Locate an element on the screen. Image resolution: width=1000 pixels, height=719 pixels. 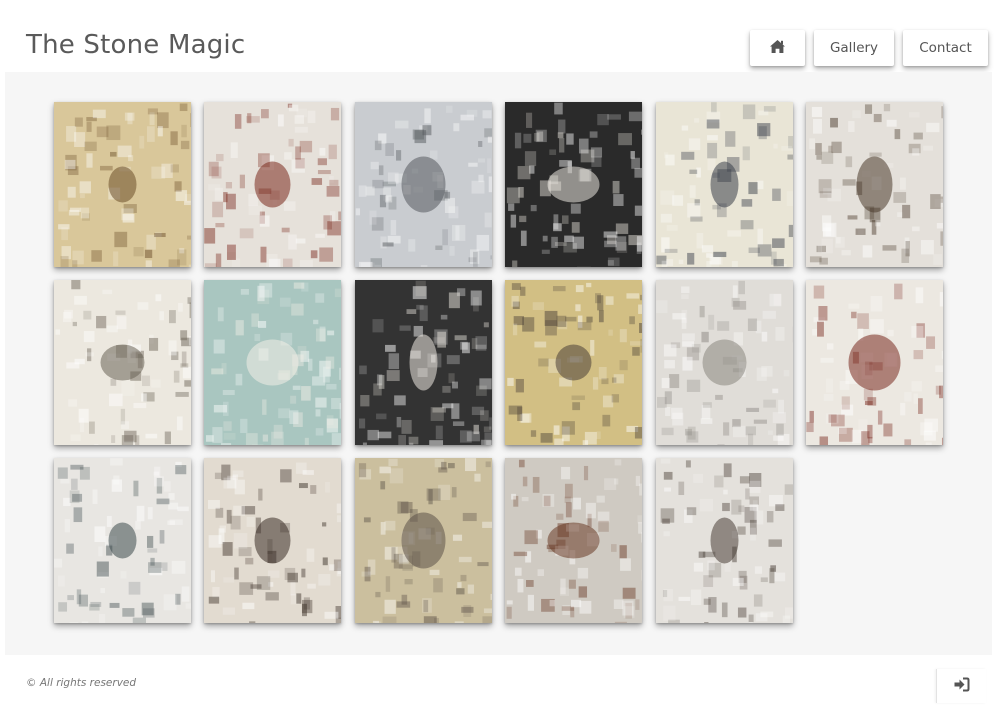
login-button is located at coordinates (961, 686).